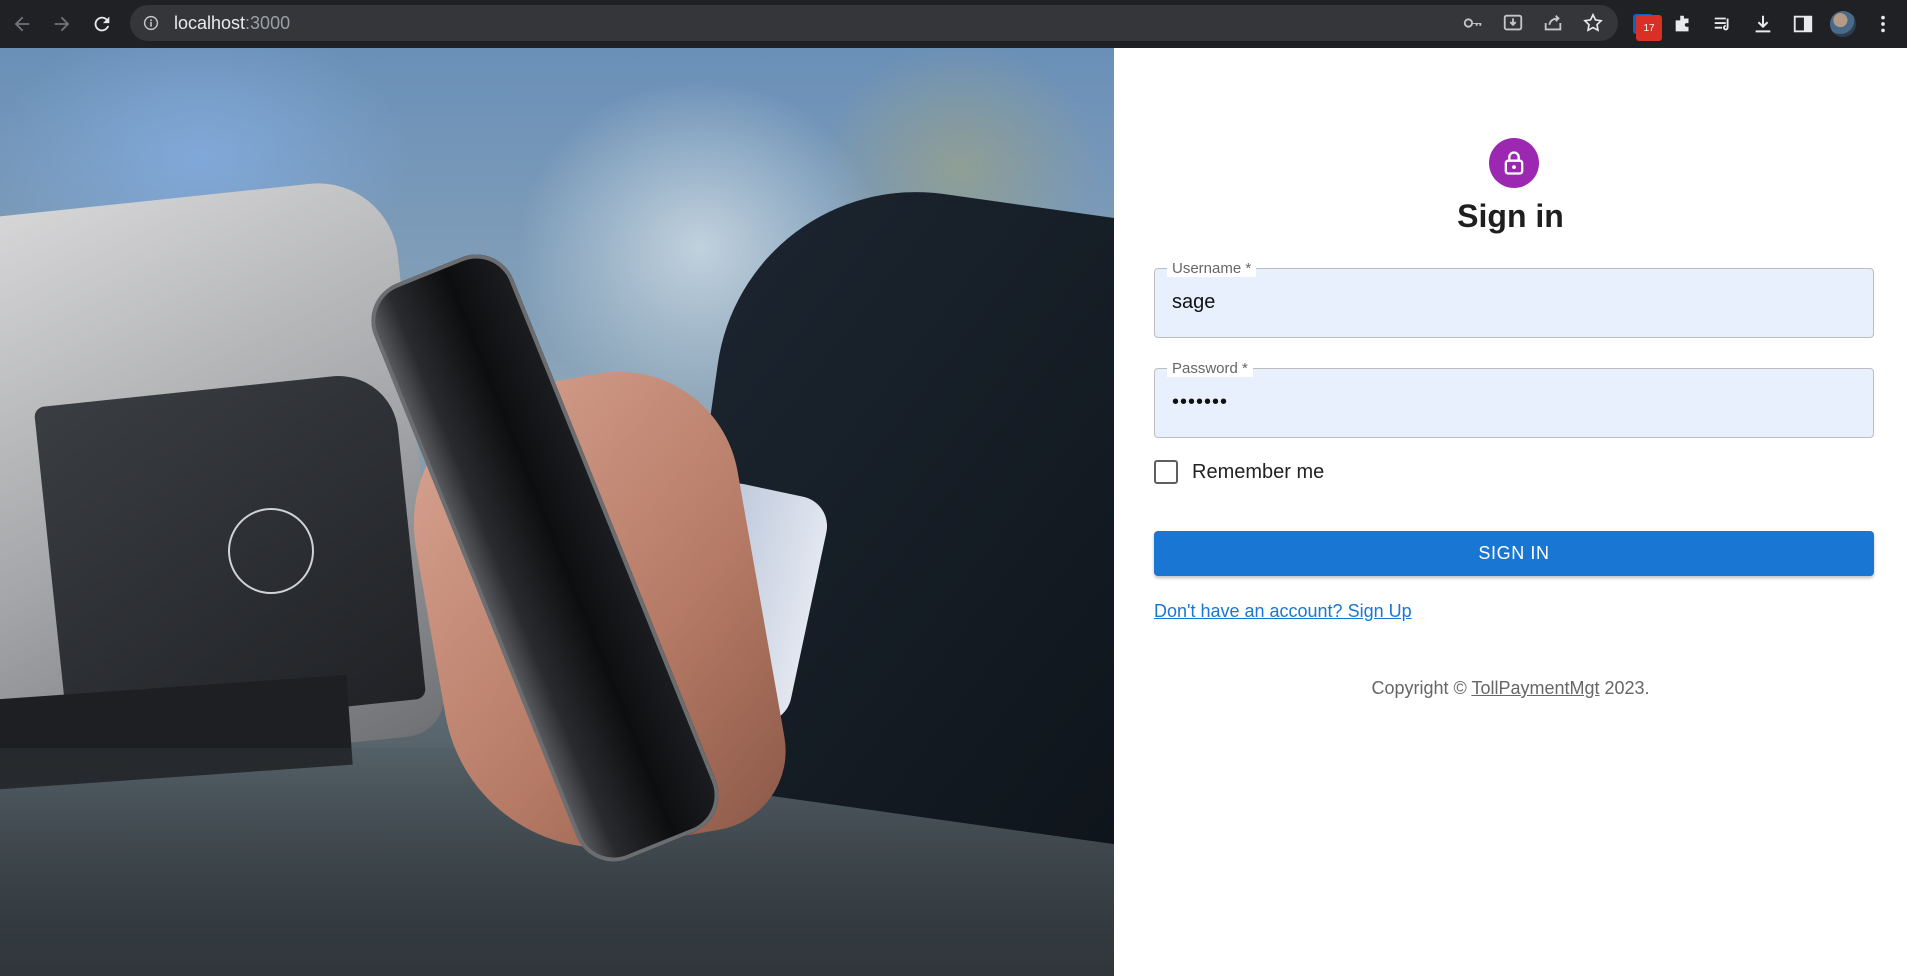  What do you see at coordinates (1473, 23) in the screenshot?
I see `key-icon` at bounding box center [1473, 23].